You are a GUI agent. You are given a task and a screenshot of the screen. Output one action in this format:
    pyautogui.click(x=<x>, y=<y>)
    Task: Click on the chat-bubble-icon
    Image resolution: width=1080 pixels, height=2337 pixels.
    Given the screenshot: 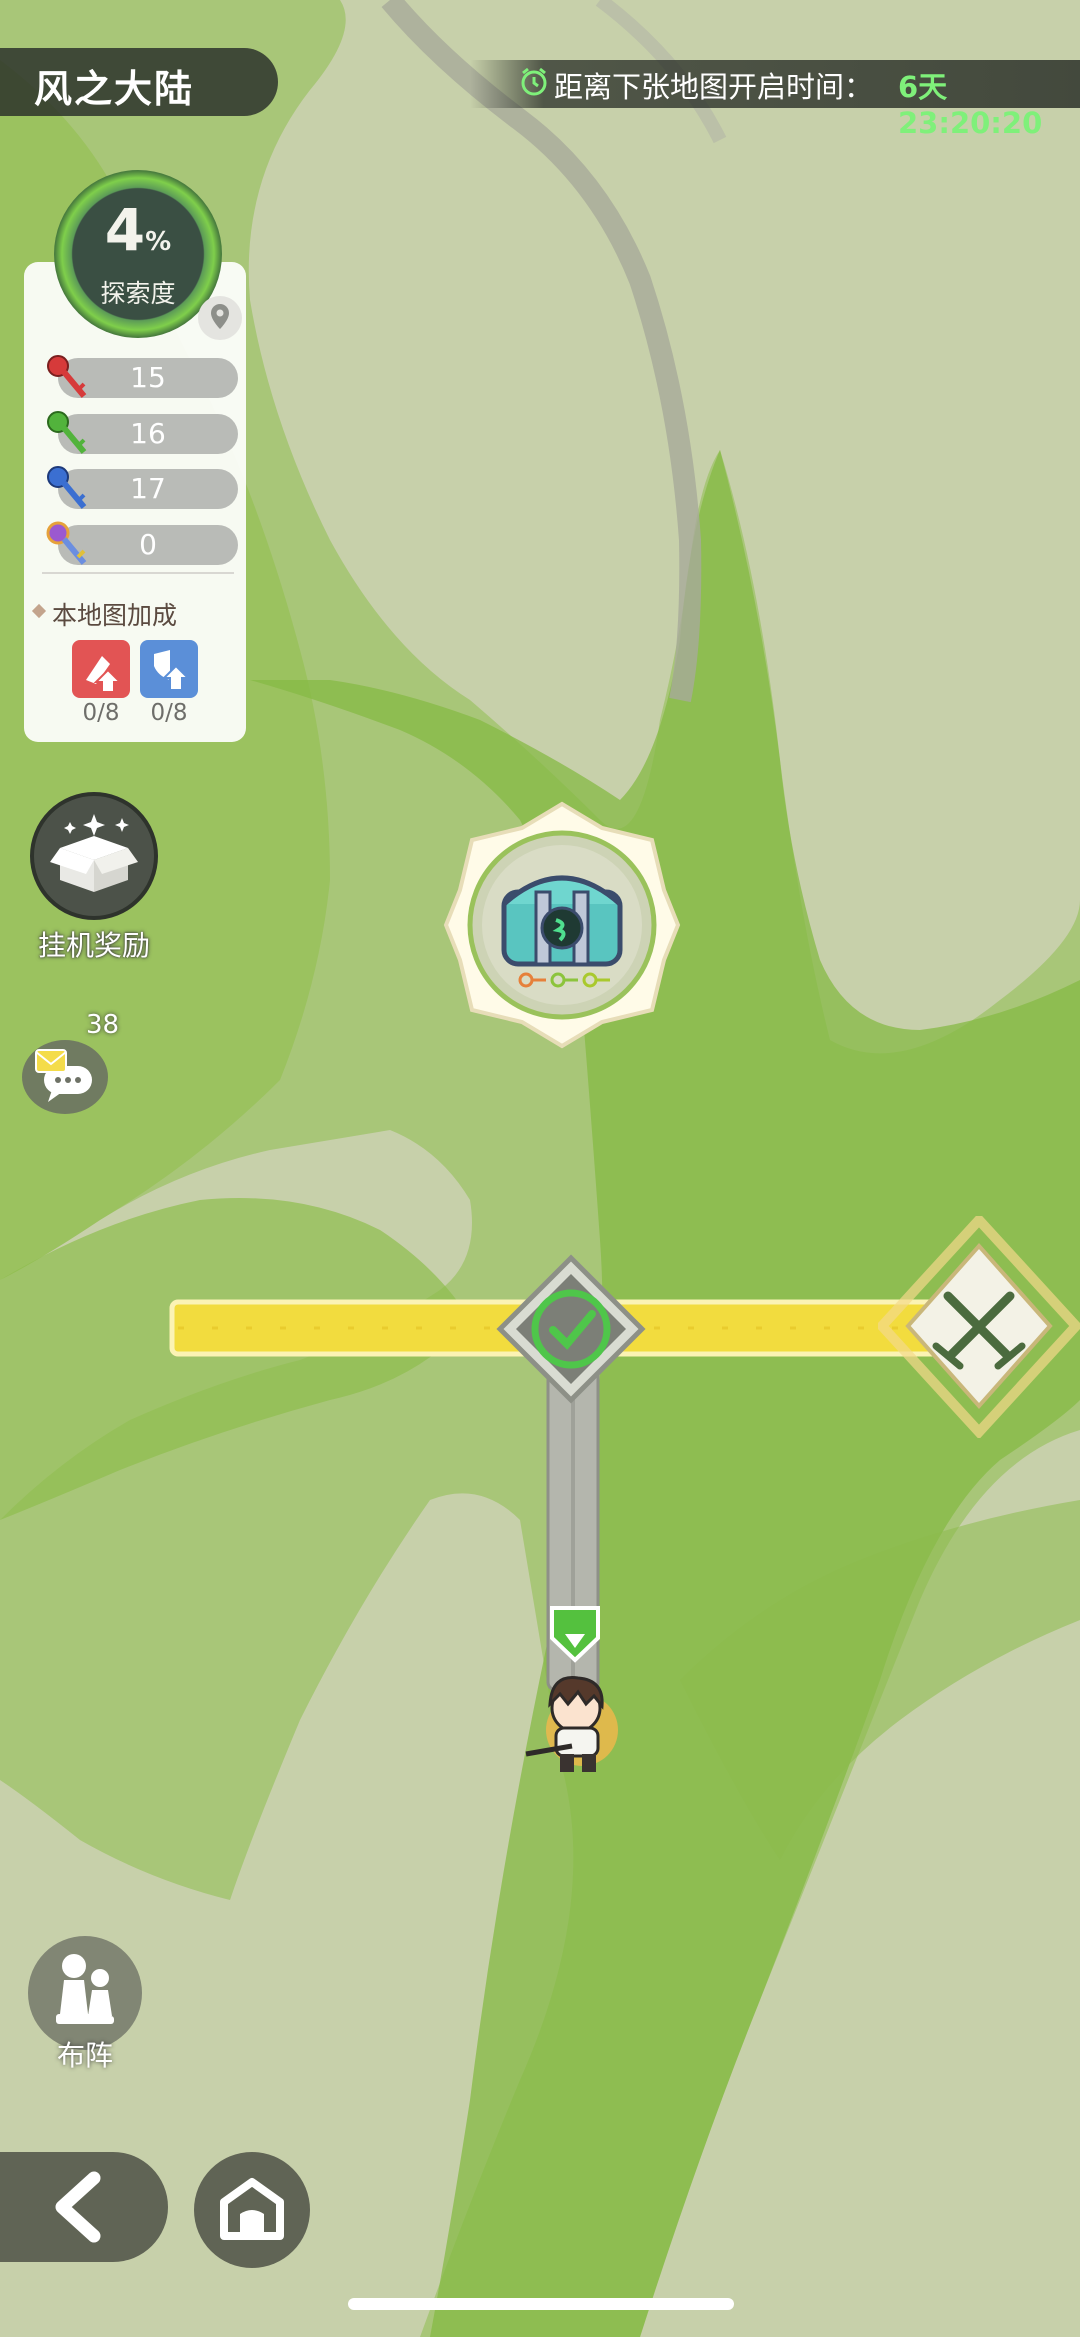 What is the action you would take?
    pyautogui.click(x=63, y=1075)
    